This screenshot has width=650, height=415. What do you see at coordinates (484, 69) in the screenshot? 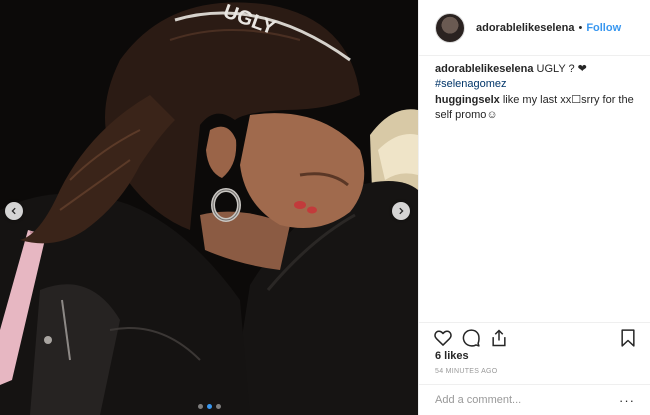
I see `caption-username: adorablelikeselena` at bounding box center [484, 69].